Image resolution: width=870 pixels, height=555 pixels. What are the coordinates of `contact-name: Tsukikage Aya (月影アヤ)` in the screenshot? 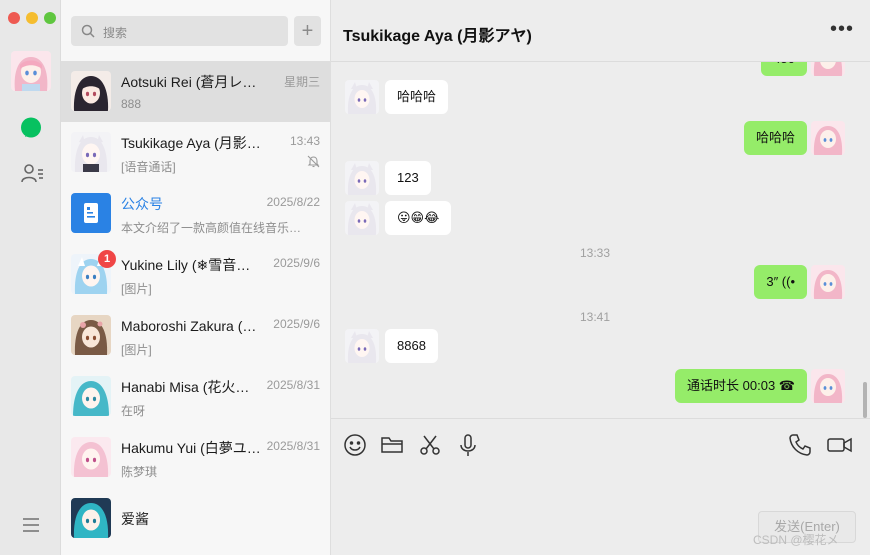 It's located at (191, 143).